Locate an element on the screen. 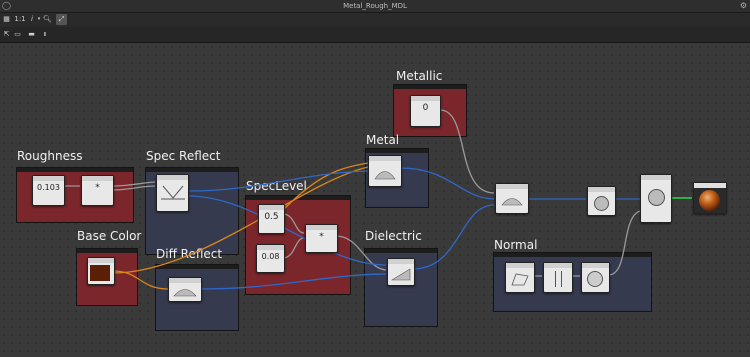  wire-dielectric-to-mix is located at coordinates (453, 237).